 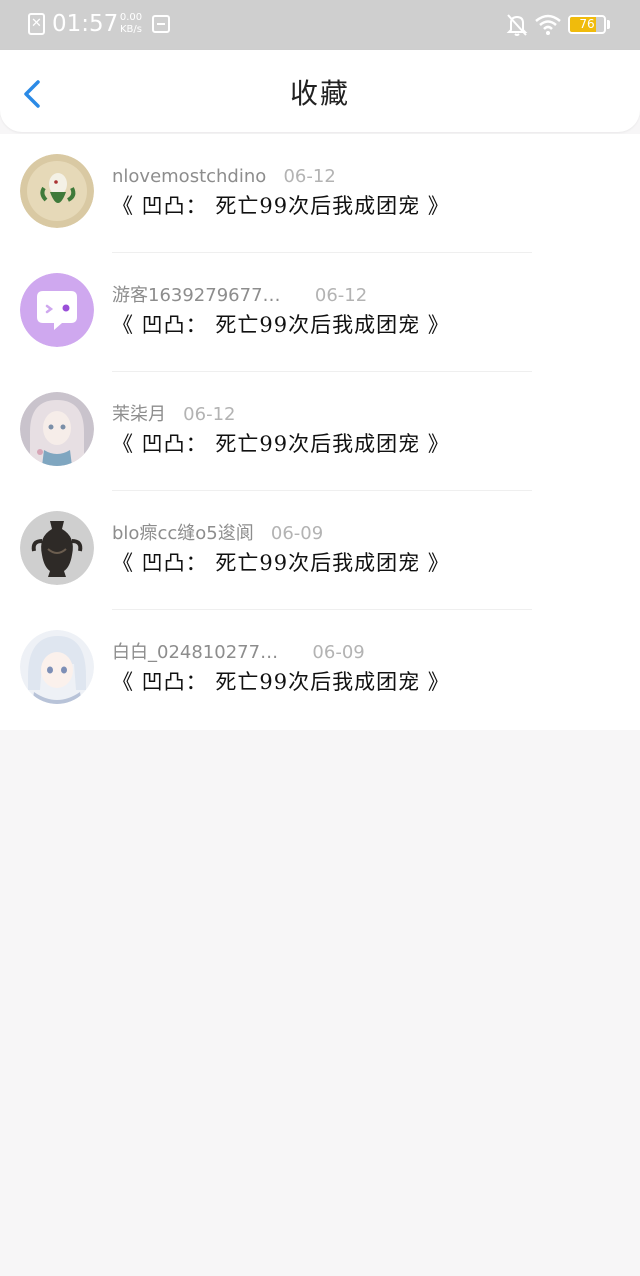 I want to click on network-speed: 0.00 KB/s, so click(x=131, y=24).